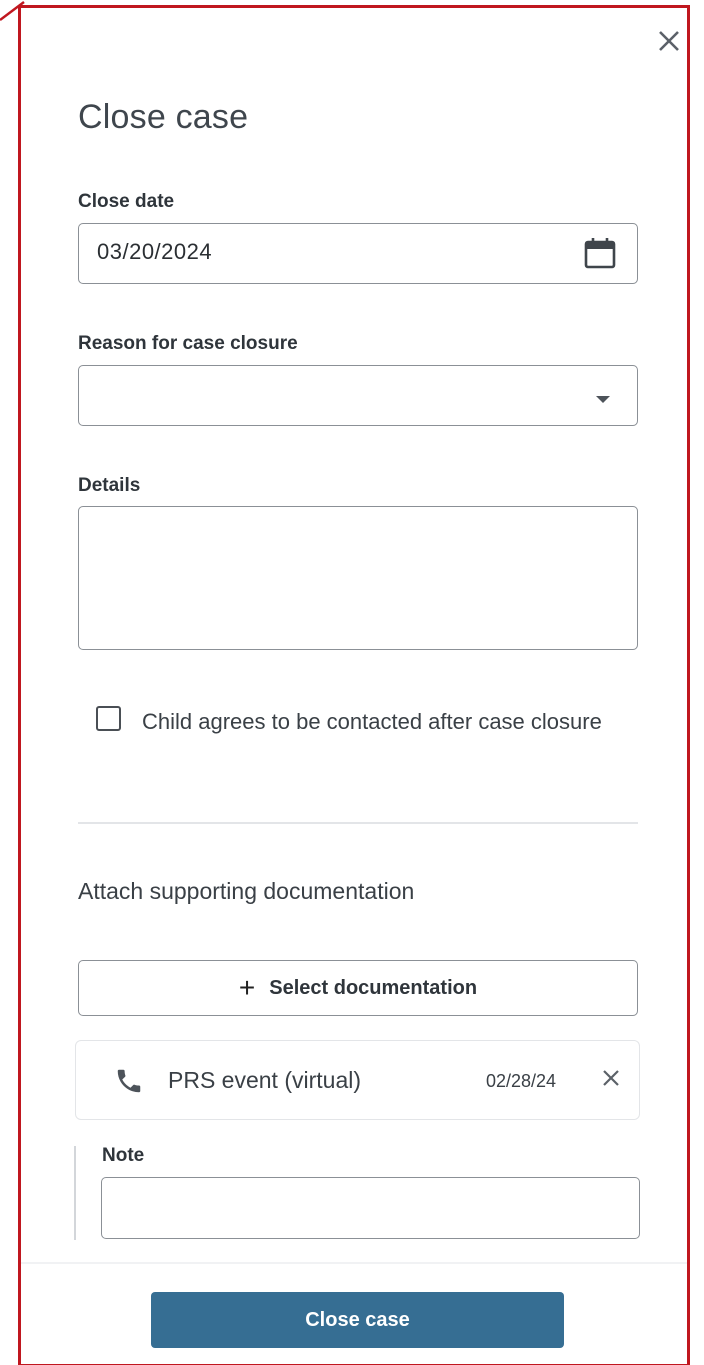 Image resolution: width=704 pixels, height=1365 pixels. Describe the element at coordinates (129, 1083) in the screenshot. I see `phone-icon` at that location.